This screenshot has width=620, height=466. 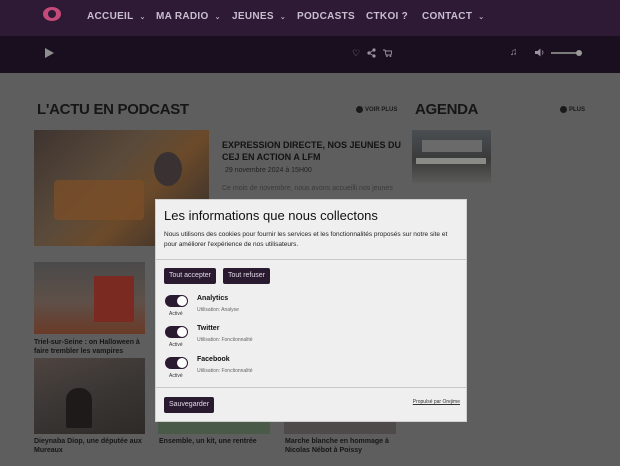 What do you see at coordinates (356, 53) in the screenshot?
I see `heart-icon: ♡` at bounding box center [356, 53].